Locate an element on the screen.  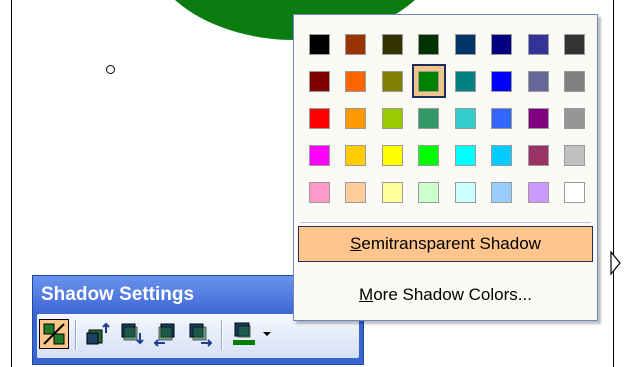
nudge-shadow-down-button is located at coordinates (132, 334).